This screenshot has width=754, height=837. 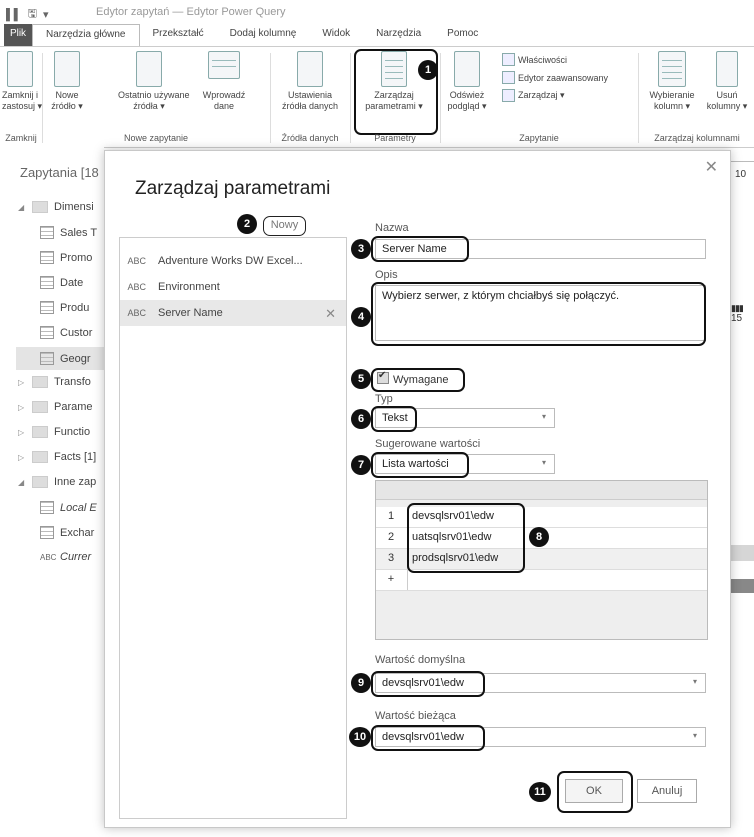 I want to click on enter-data-button: Wprowadź dane, so click(x=224, y=81).